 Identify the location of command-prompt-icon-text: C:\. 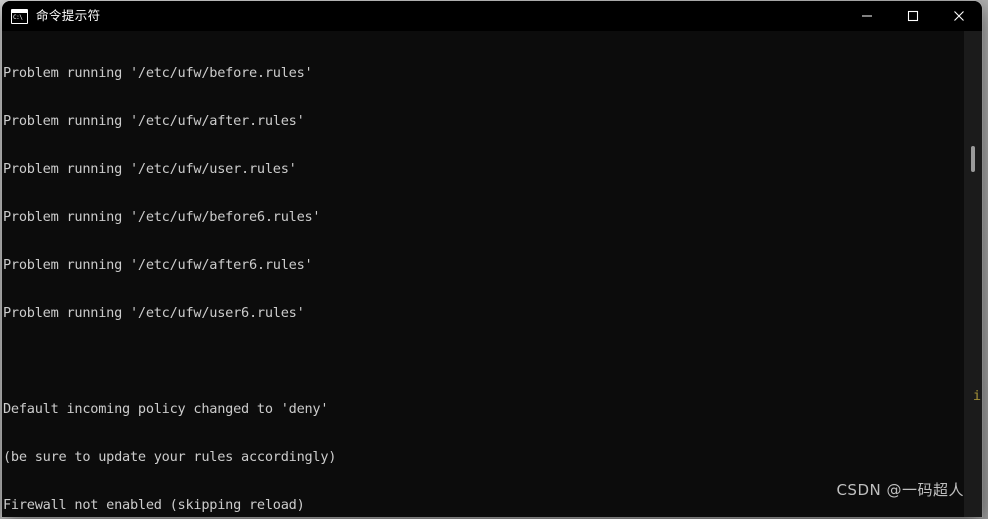
(19, 17).